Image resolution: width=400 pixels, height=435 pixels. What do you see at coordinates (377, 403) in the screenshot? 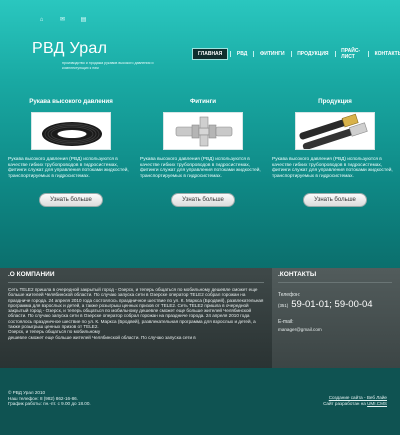
I see `cms-link: UMI.CMS` at bounding box center [377, 403].